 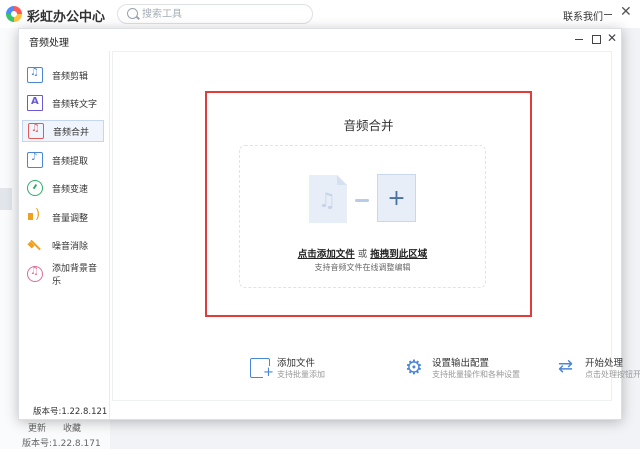 What do you see at coordinates (612, 38) in the screenshot?
I see `dialog-close-icon: ✕` at bounding box center [612, 38].